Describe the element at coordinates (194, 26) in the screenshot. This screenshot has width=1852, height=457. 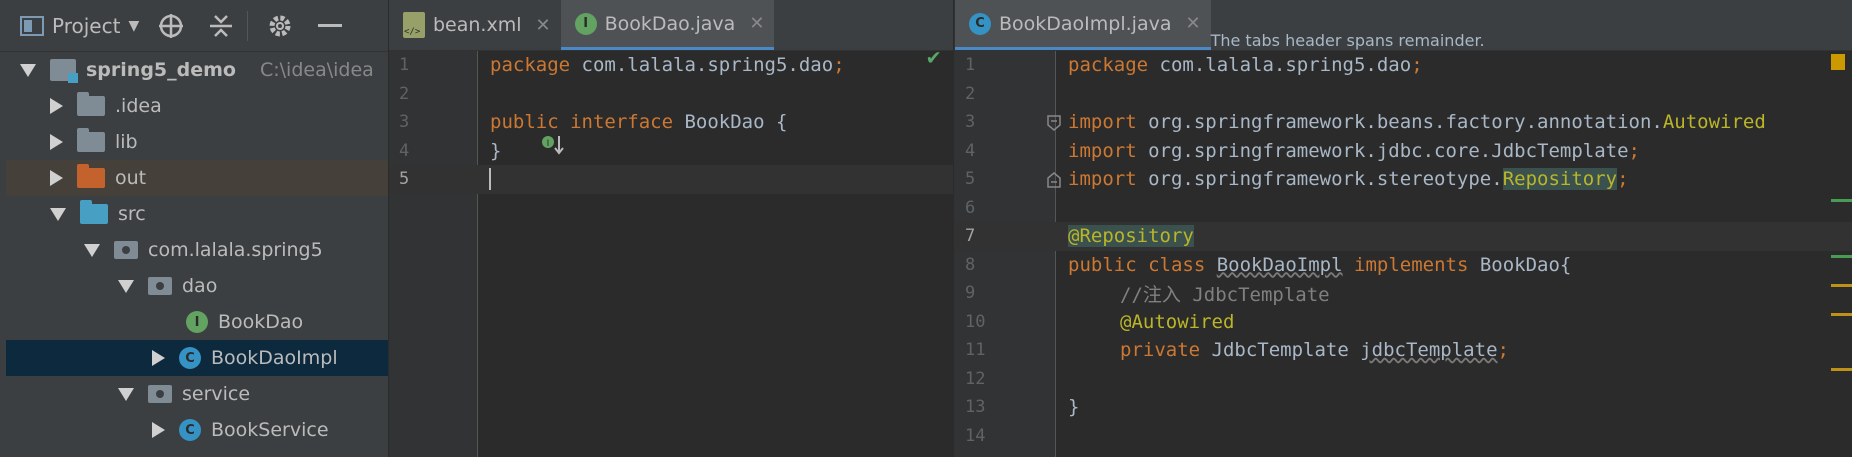
I see `project-toolbar: Project ▼` at that location.